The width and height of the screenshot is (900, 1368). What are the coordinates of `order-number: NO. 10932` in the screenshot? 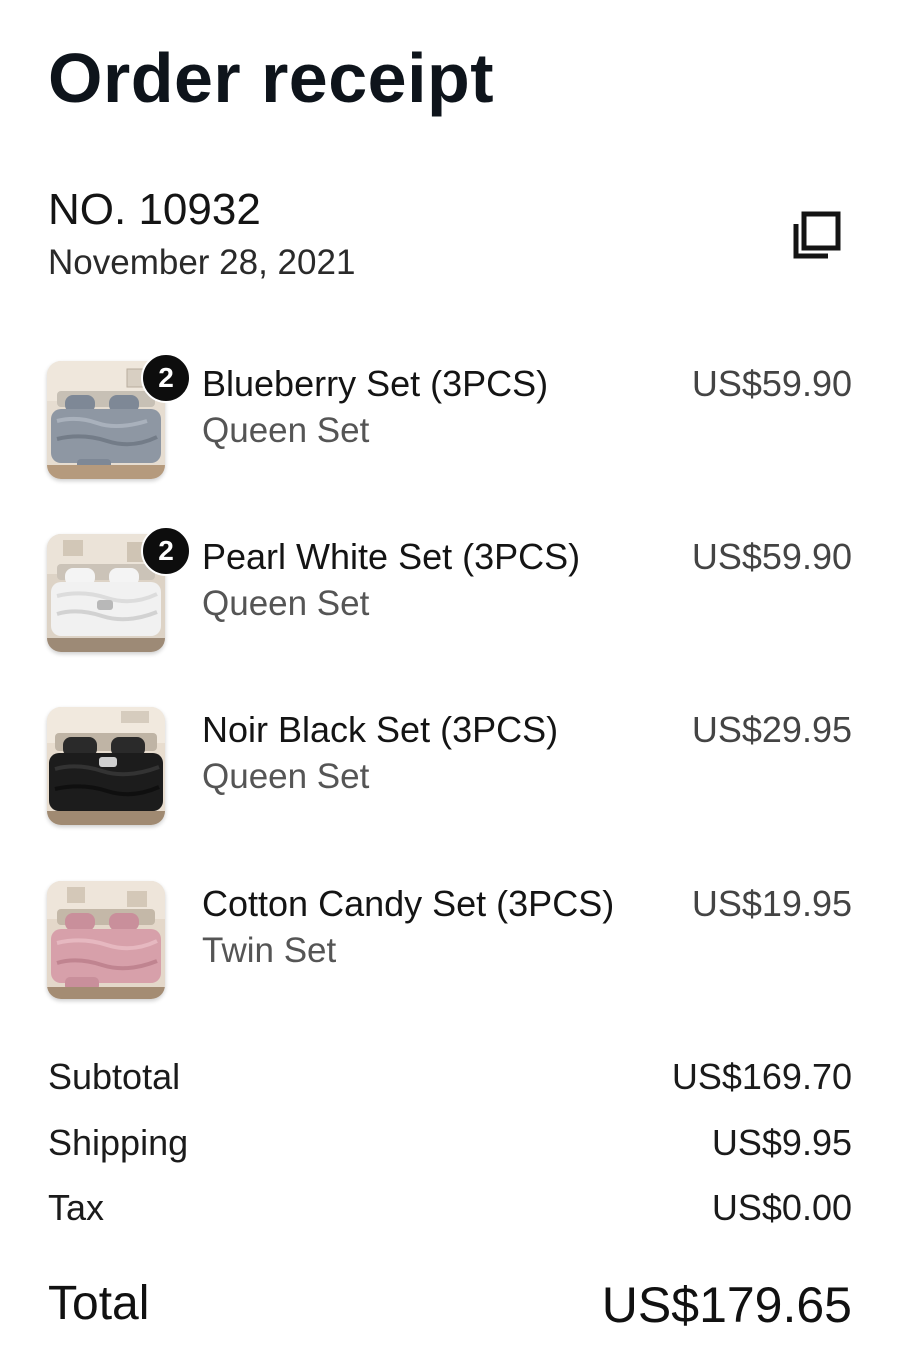 It's located at (154, 209).